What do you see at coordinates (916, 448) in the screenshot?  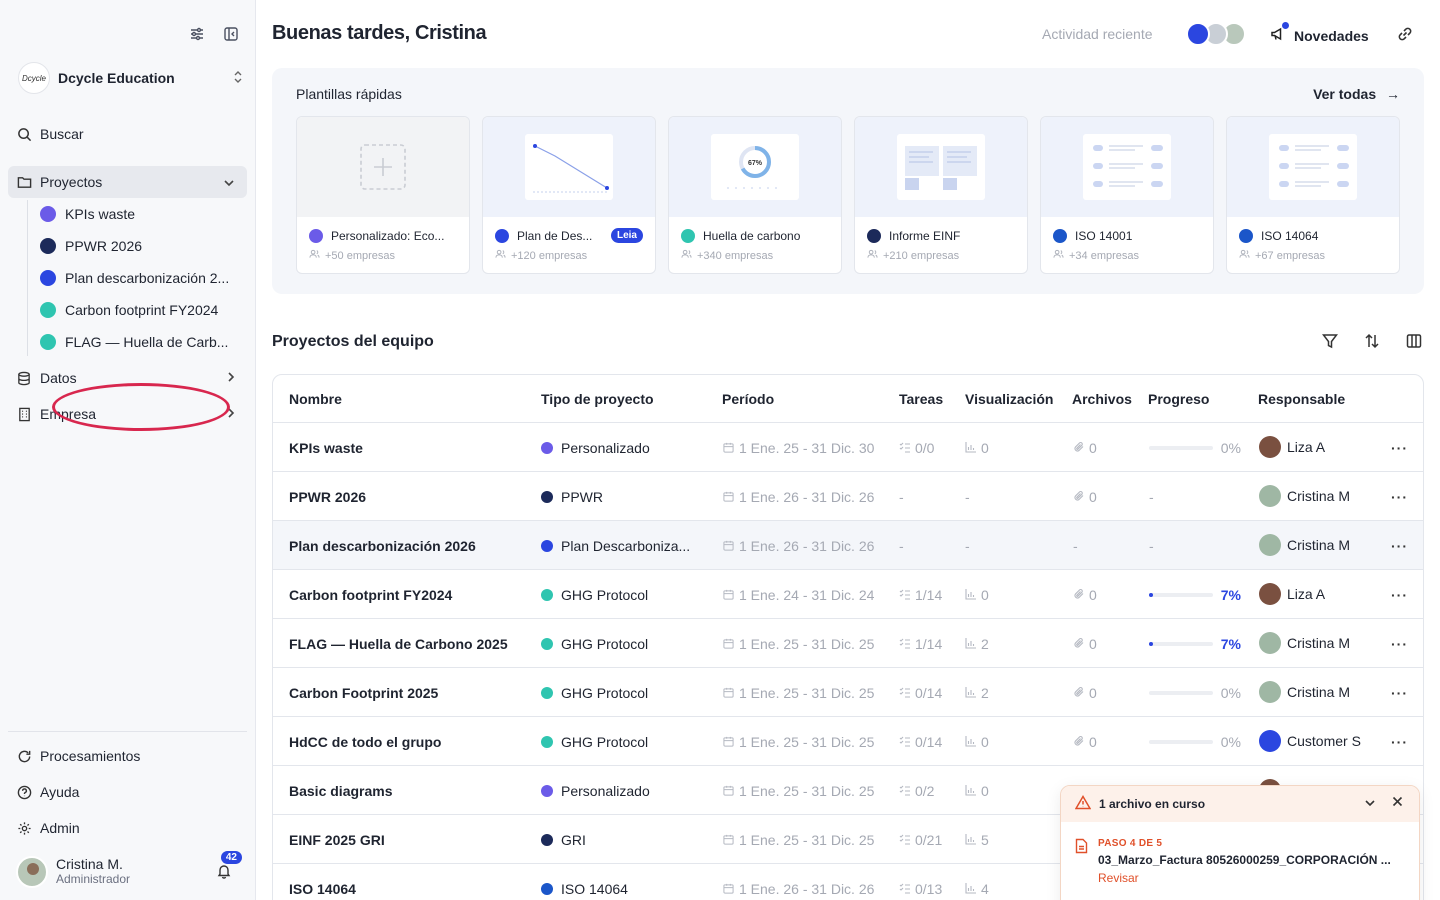 I see `project-tasks: 0/0` at bounding box center [916, 448].